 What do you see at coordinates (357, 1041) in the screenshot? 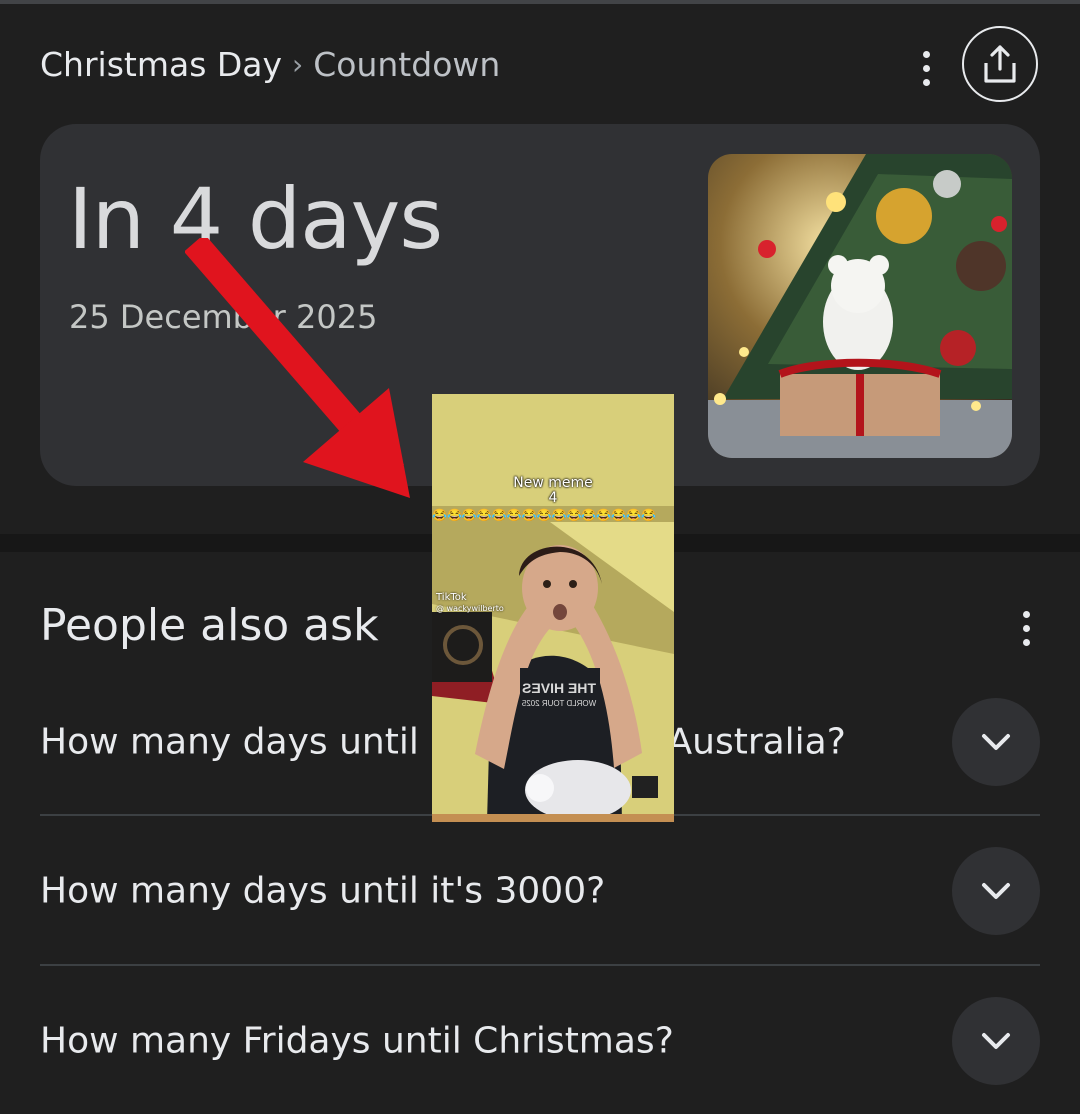
I see `question-text: How many Fridays until Christmas?` at bounding box center [357, 1041].